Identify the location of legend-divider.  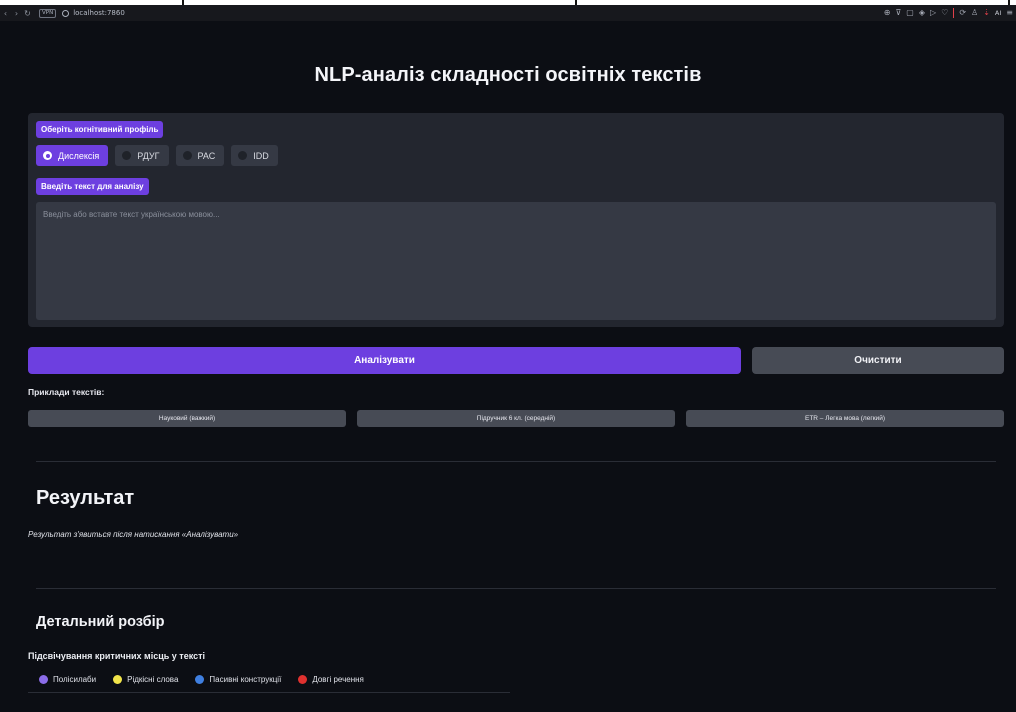
(269, 692).